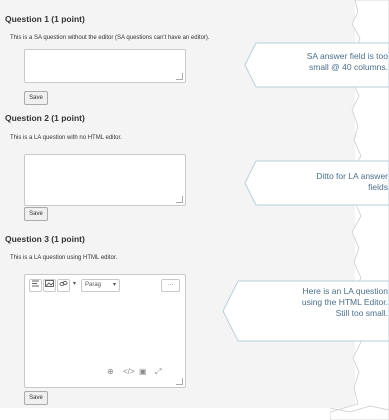  Describe the element at coordinates (105, 331) in the screenshot. I see `html-editor: ▾ Parag ▾ ··· ⊕ </> ▣ ⤢` at that location.